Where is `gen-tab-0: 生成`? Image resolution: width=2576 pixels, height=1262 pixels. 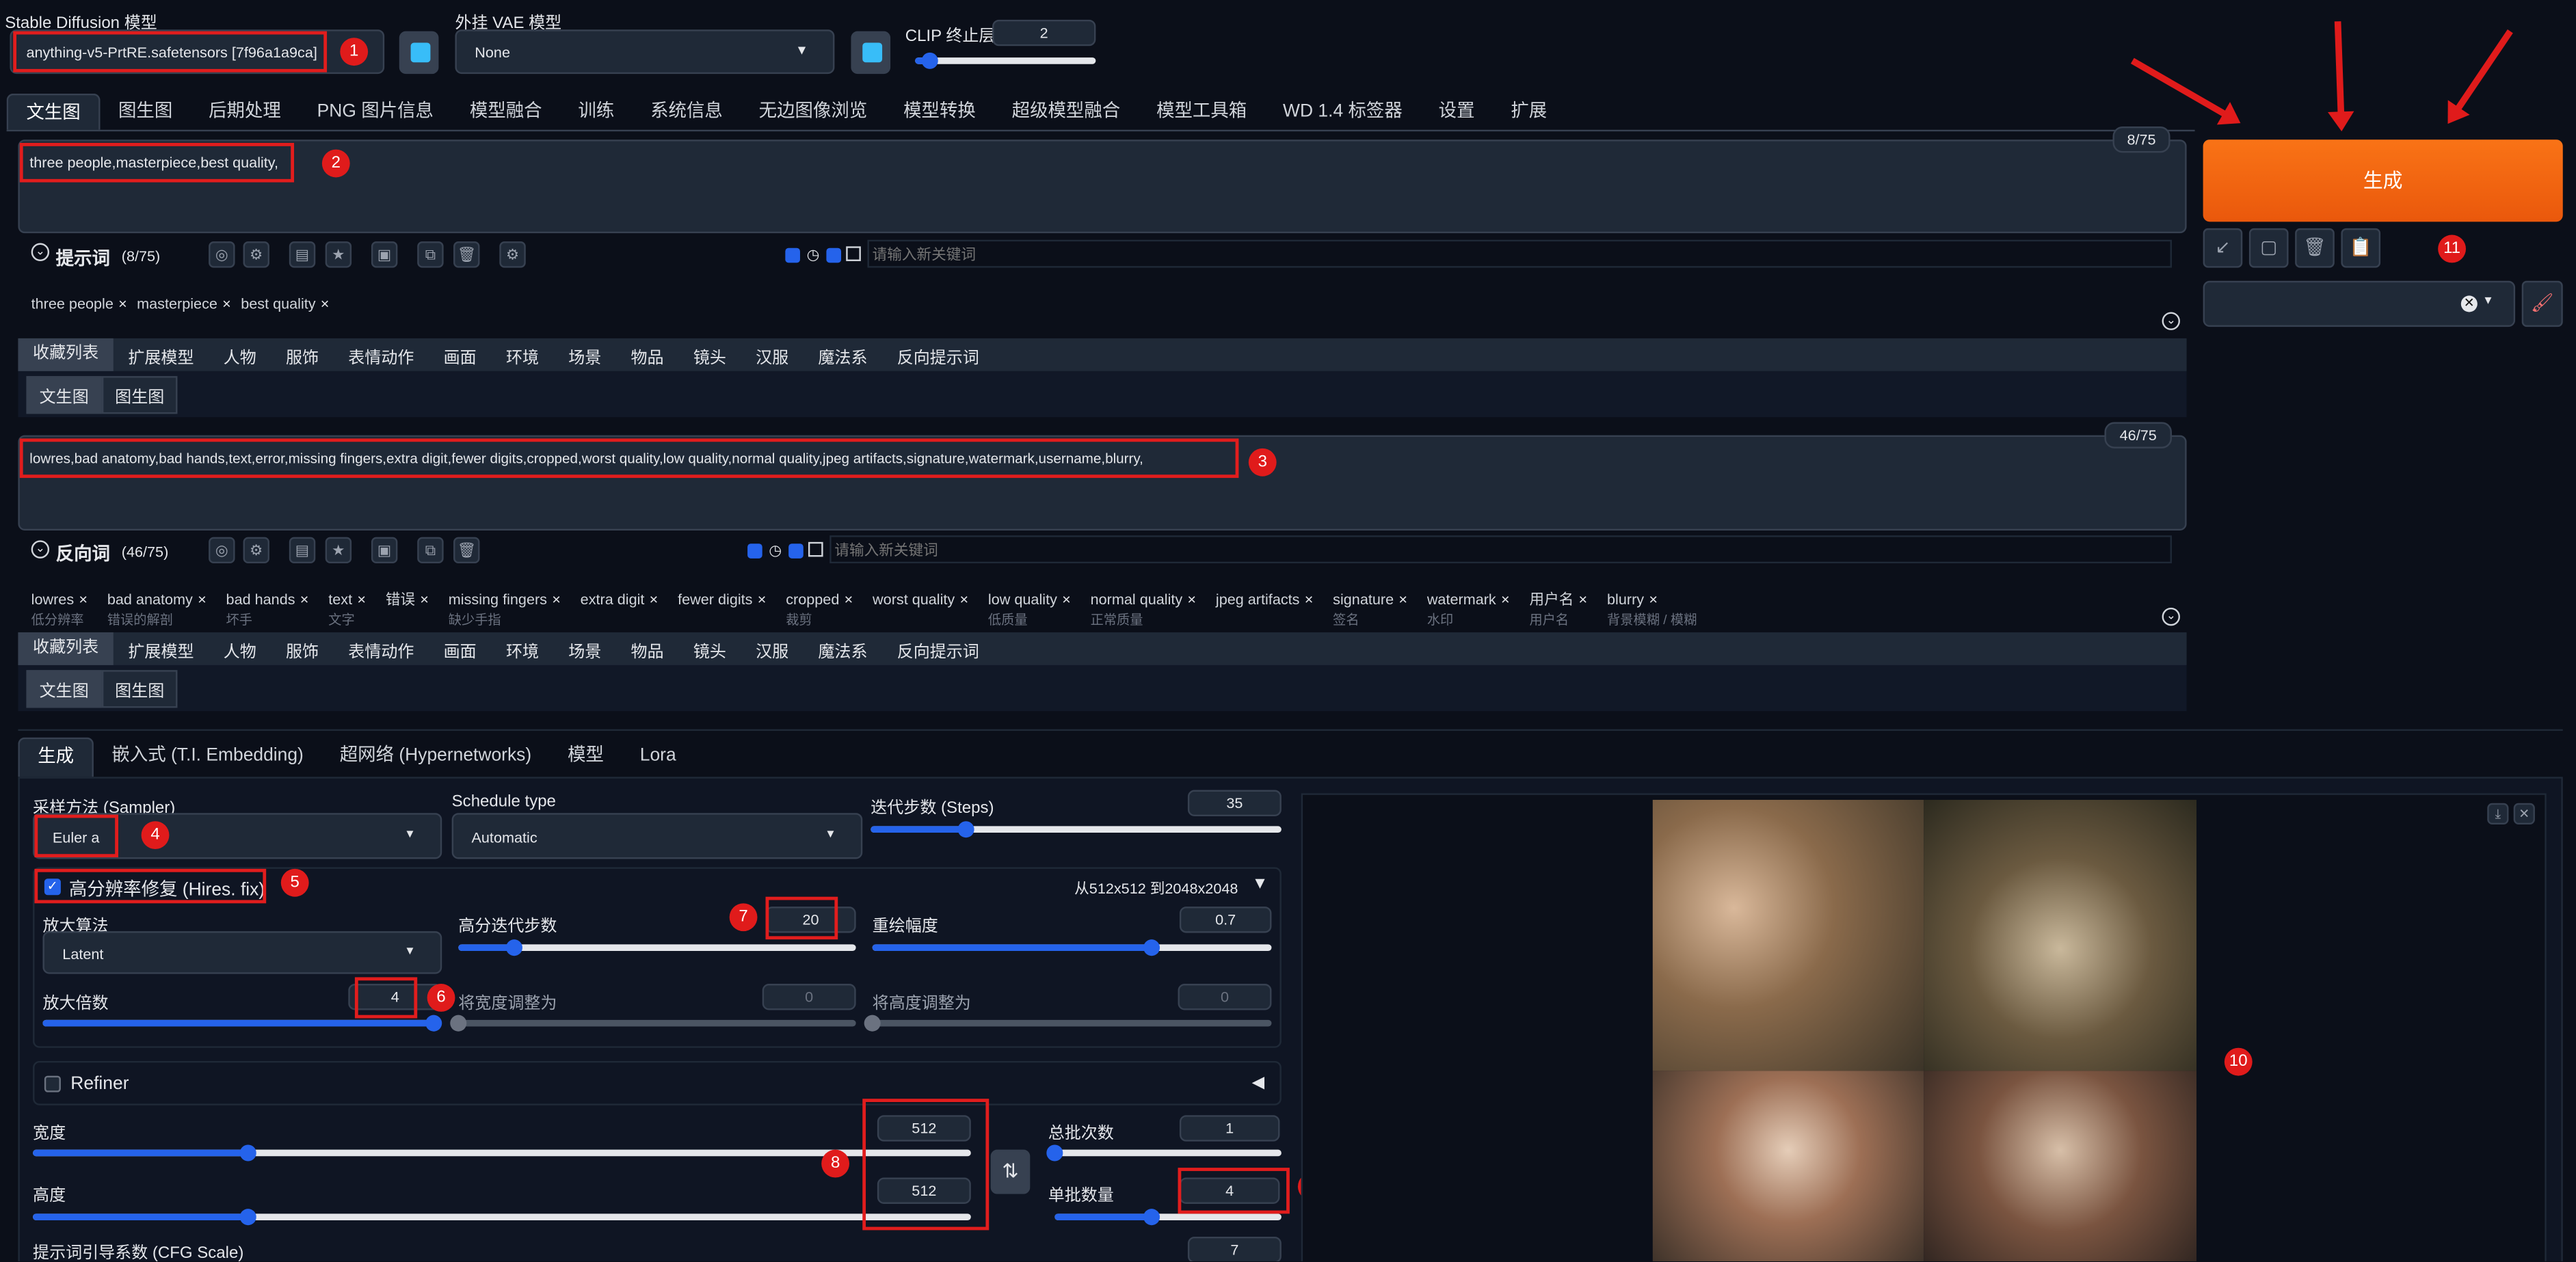 gen-tab-0: 生成 is located at coordinates (56, 757).